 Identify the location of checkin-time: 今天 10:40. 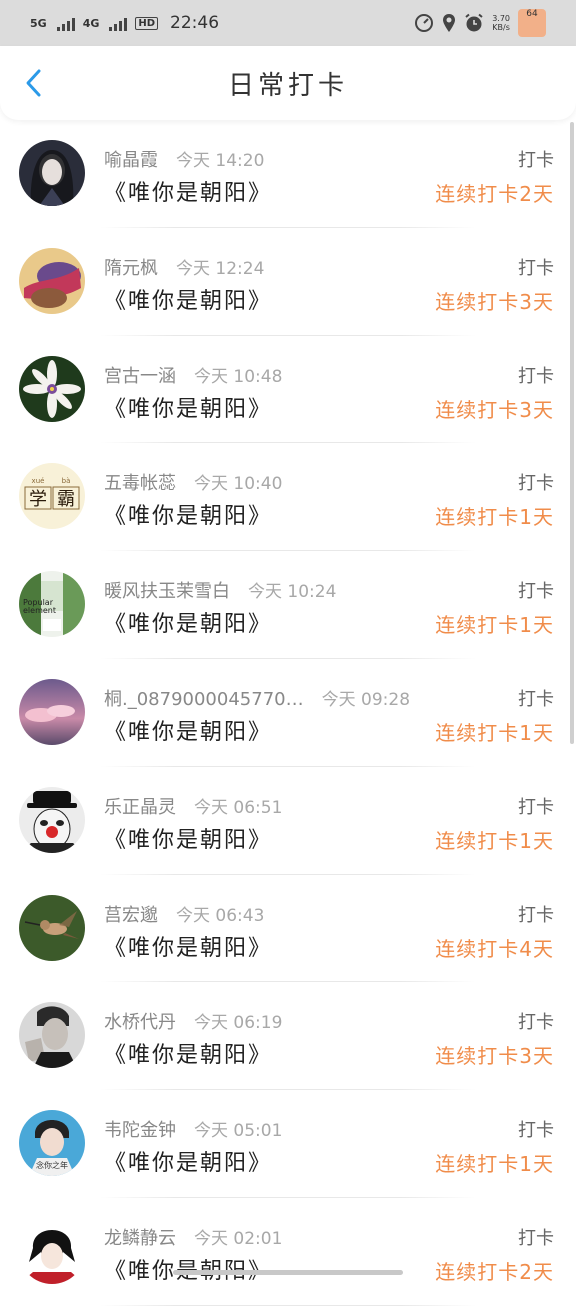
(238, 484).